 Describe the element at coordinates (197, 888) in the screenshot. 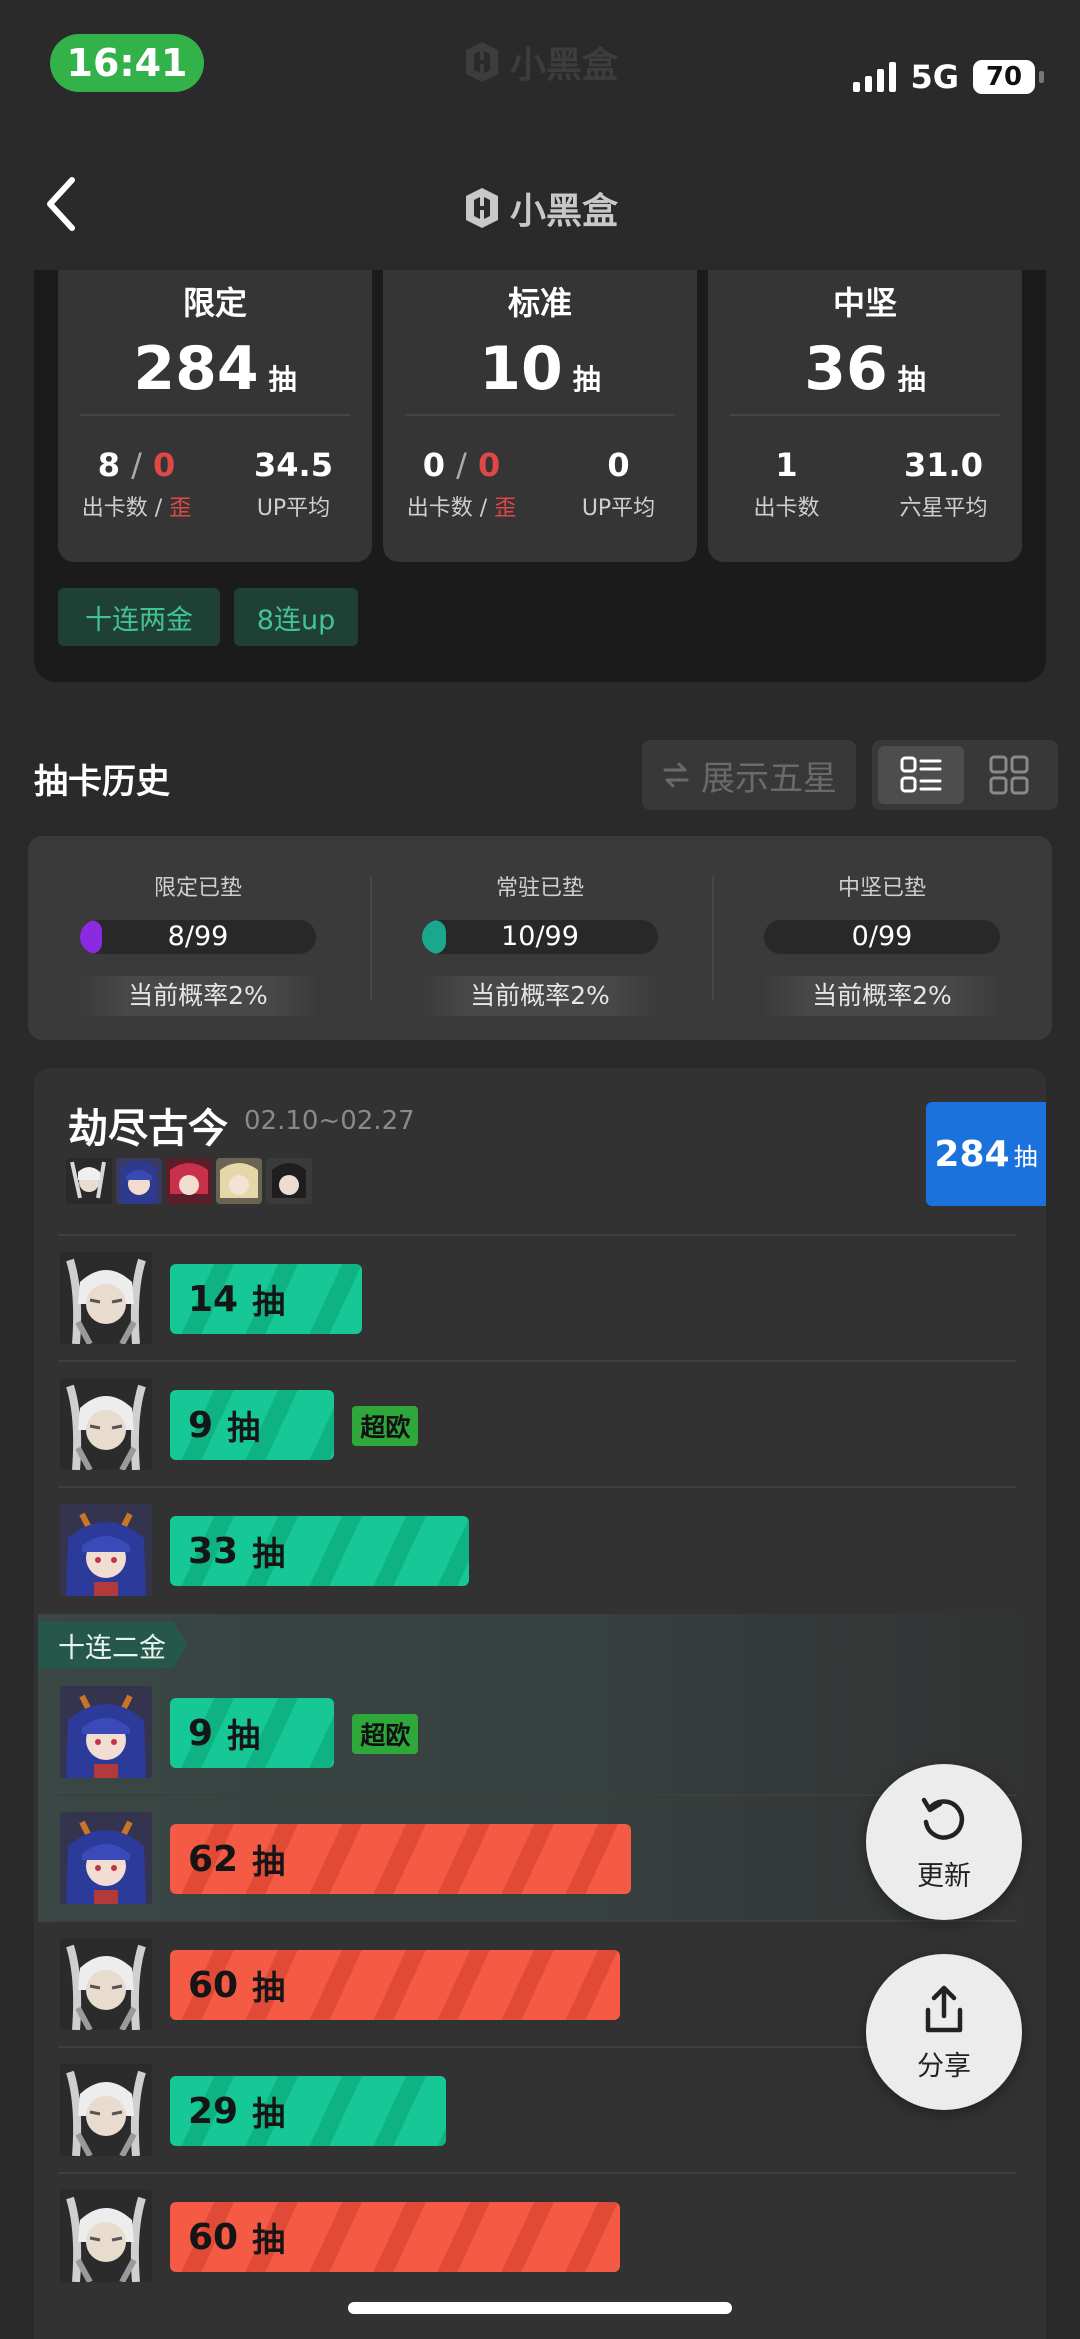

I see `pity-label: 限定已垫` at that location.